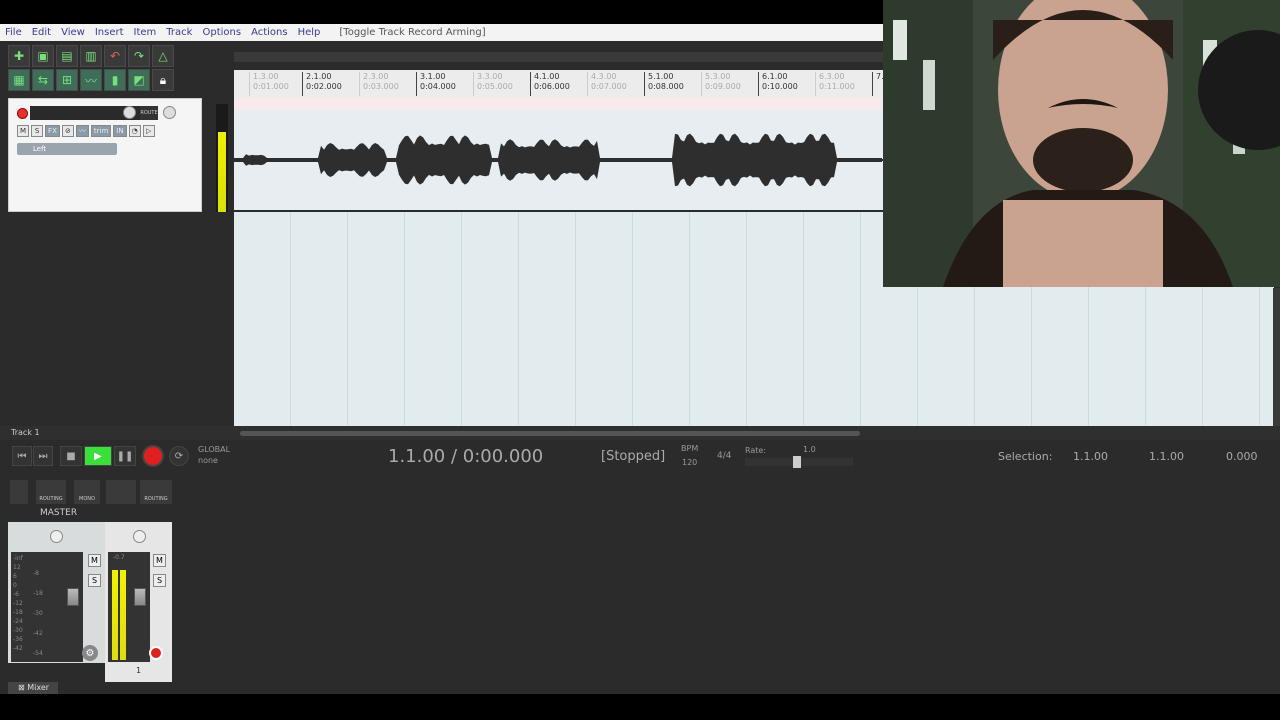 This screenshot has width=1280, height=720. I want to click on bpm-value: 120, so click(689, 462).